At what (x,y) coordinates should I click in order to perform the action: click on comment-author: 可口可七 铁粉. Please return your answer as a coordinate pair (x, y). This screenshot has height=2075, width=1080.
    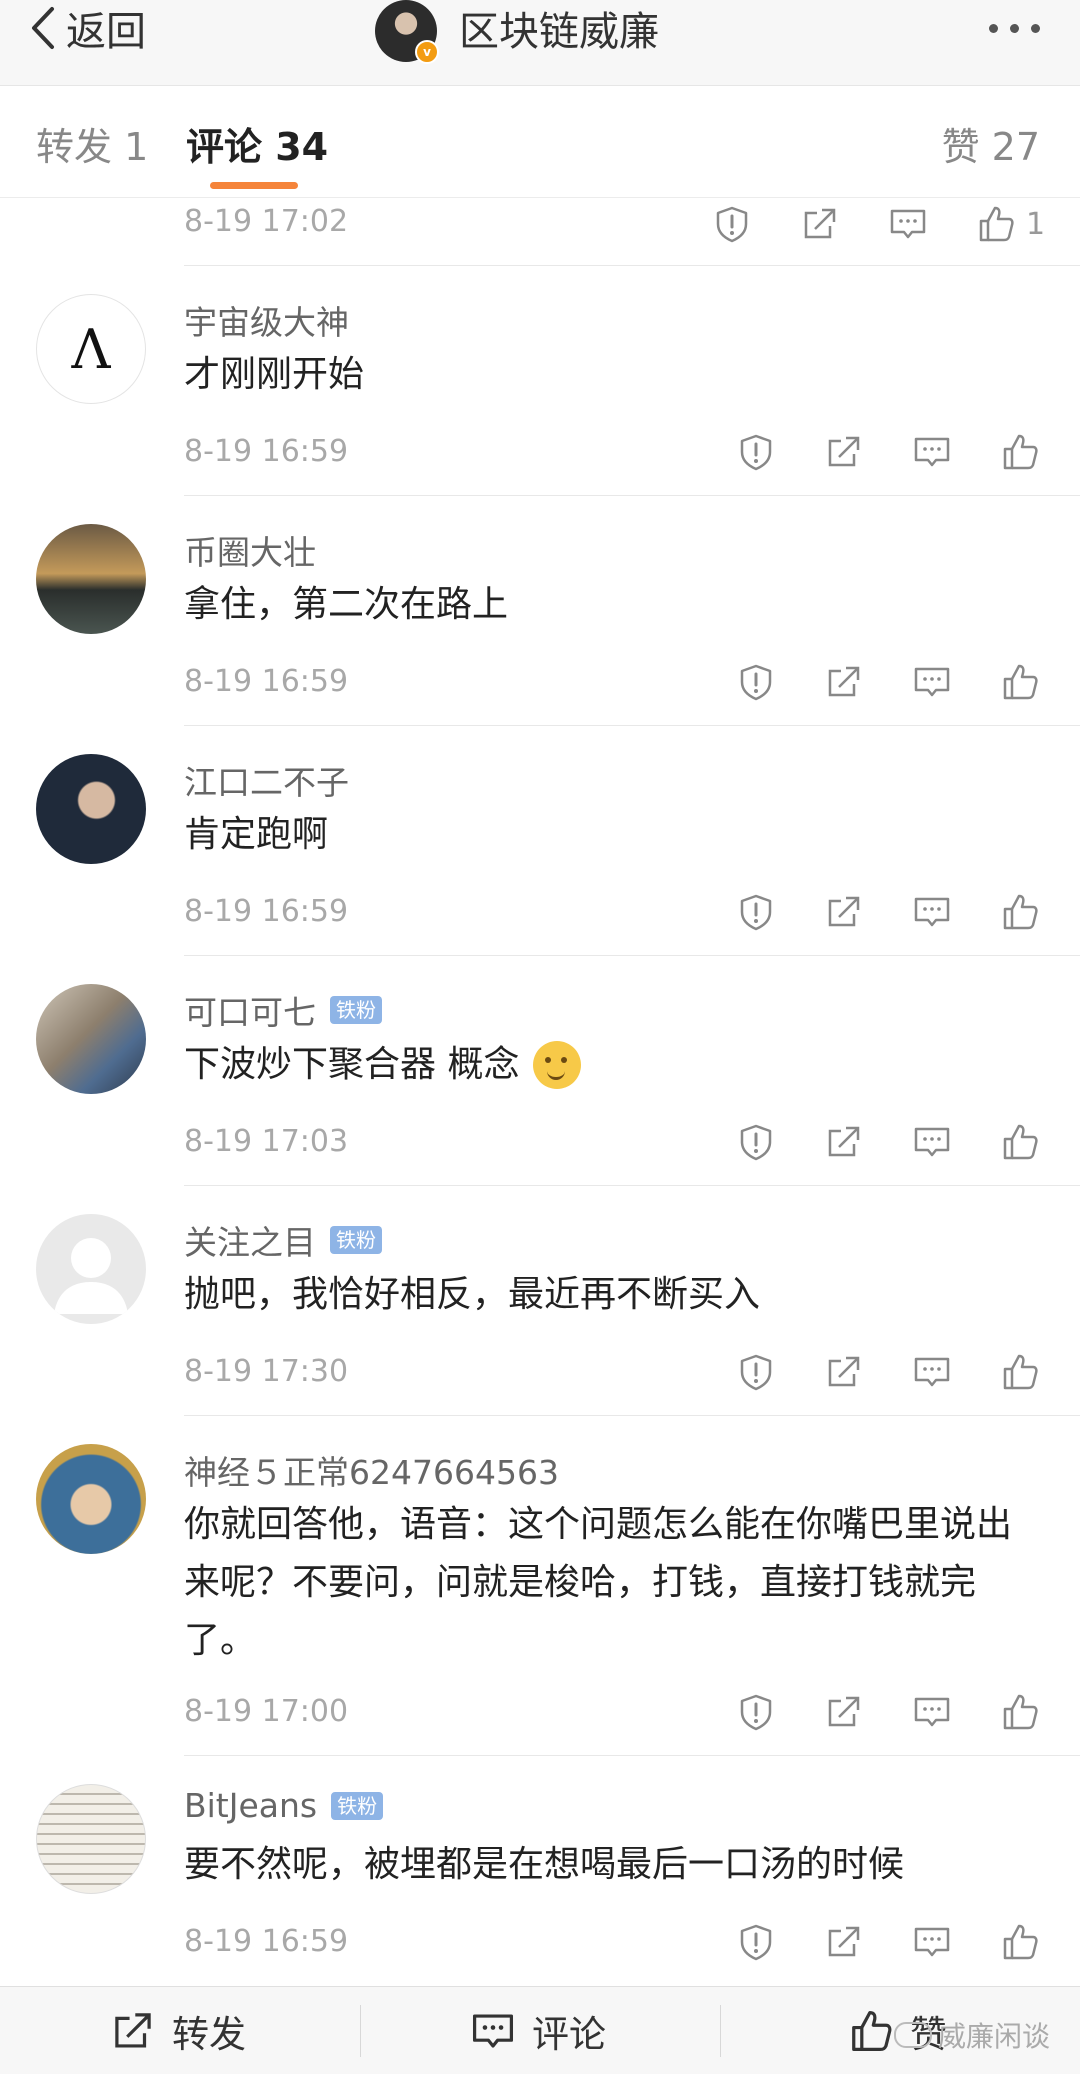
    Looking at the image, I should click on (283, 1010).